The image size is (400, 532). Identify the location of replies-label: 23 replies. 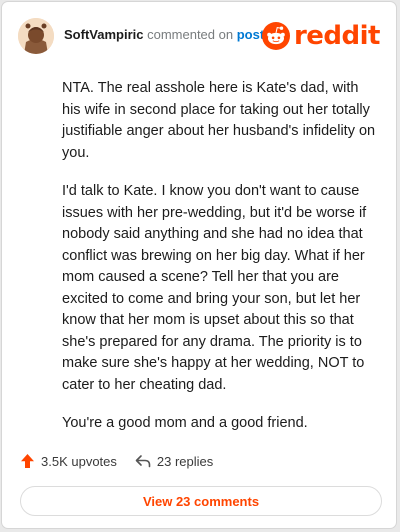
(185, 461).